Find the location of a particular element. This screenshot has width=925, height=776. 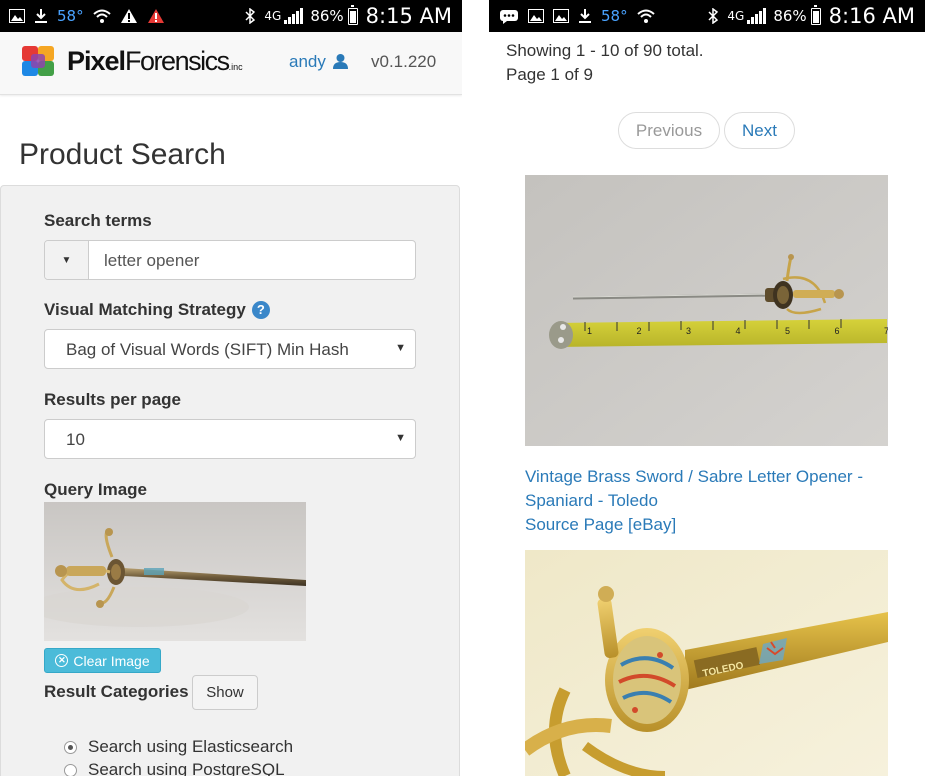

app-version: v0.1.220 is located at coordinates (404, 61).